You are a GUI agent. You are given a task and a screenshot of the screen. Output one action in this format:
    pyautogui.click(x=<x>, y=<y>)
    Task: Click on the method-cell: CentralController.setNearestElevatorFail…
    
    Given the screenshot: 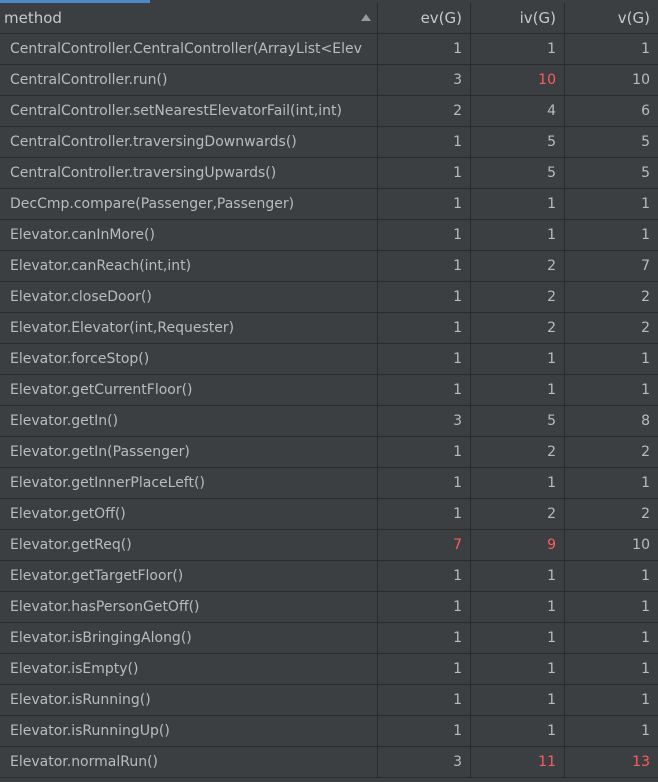 What is the action you would take?
    pyautogui.click(x=189, y=111)
    